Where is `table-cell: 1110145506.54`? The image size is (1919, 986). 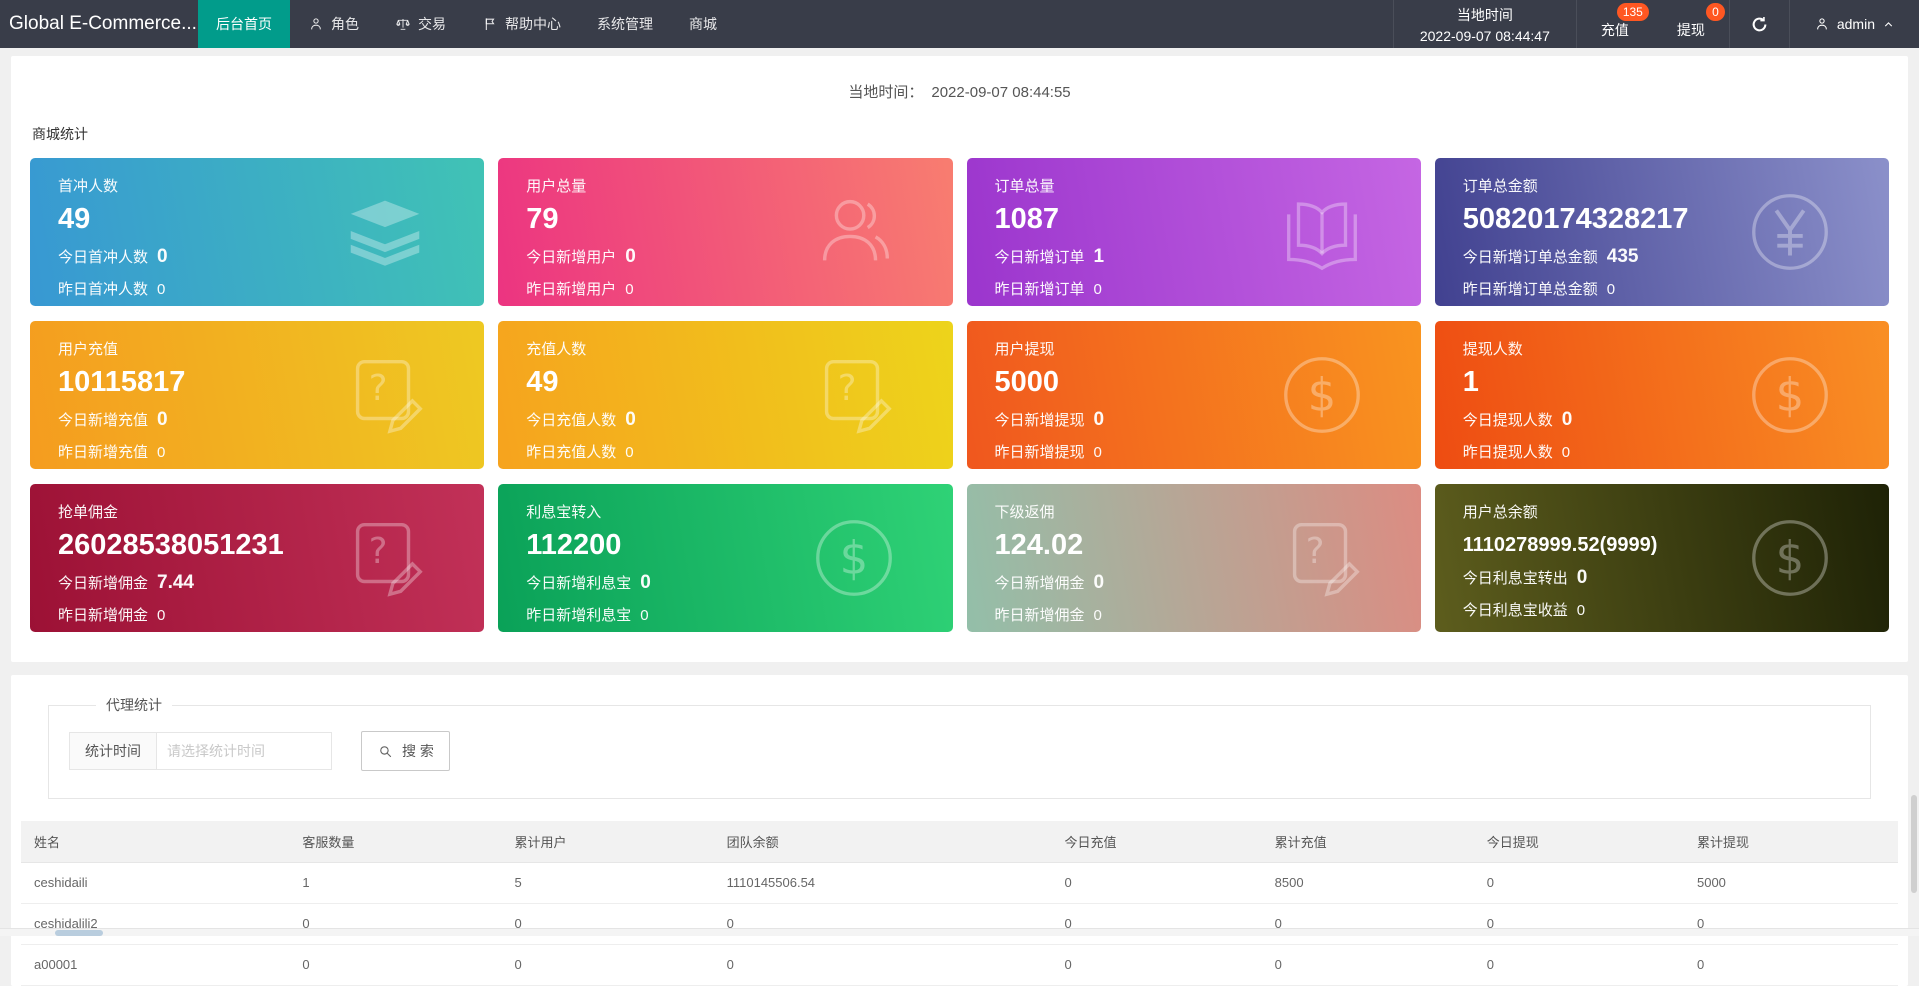 table-cell: 1110145506.54 is located at coordinates (882, 883).